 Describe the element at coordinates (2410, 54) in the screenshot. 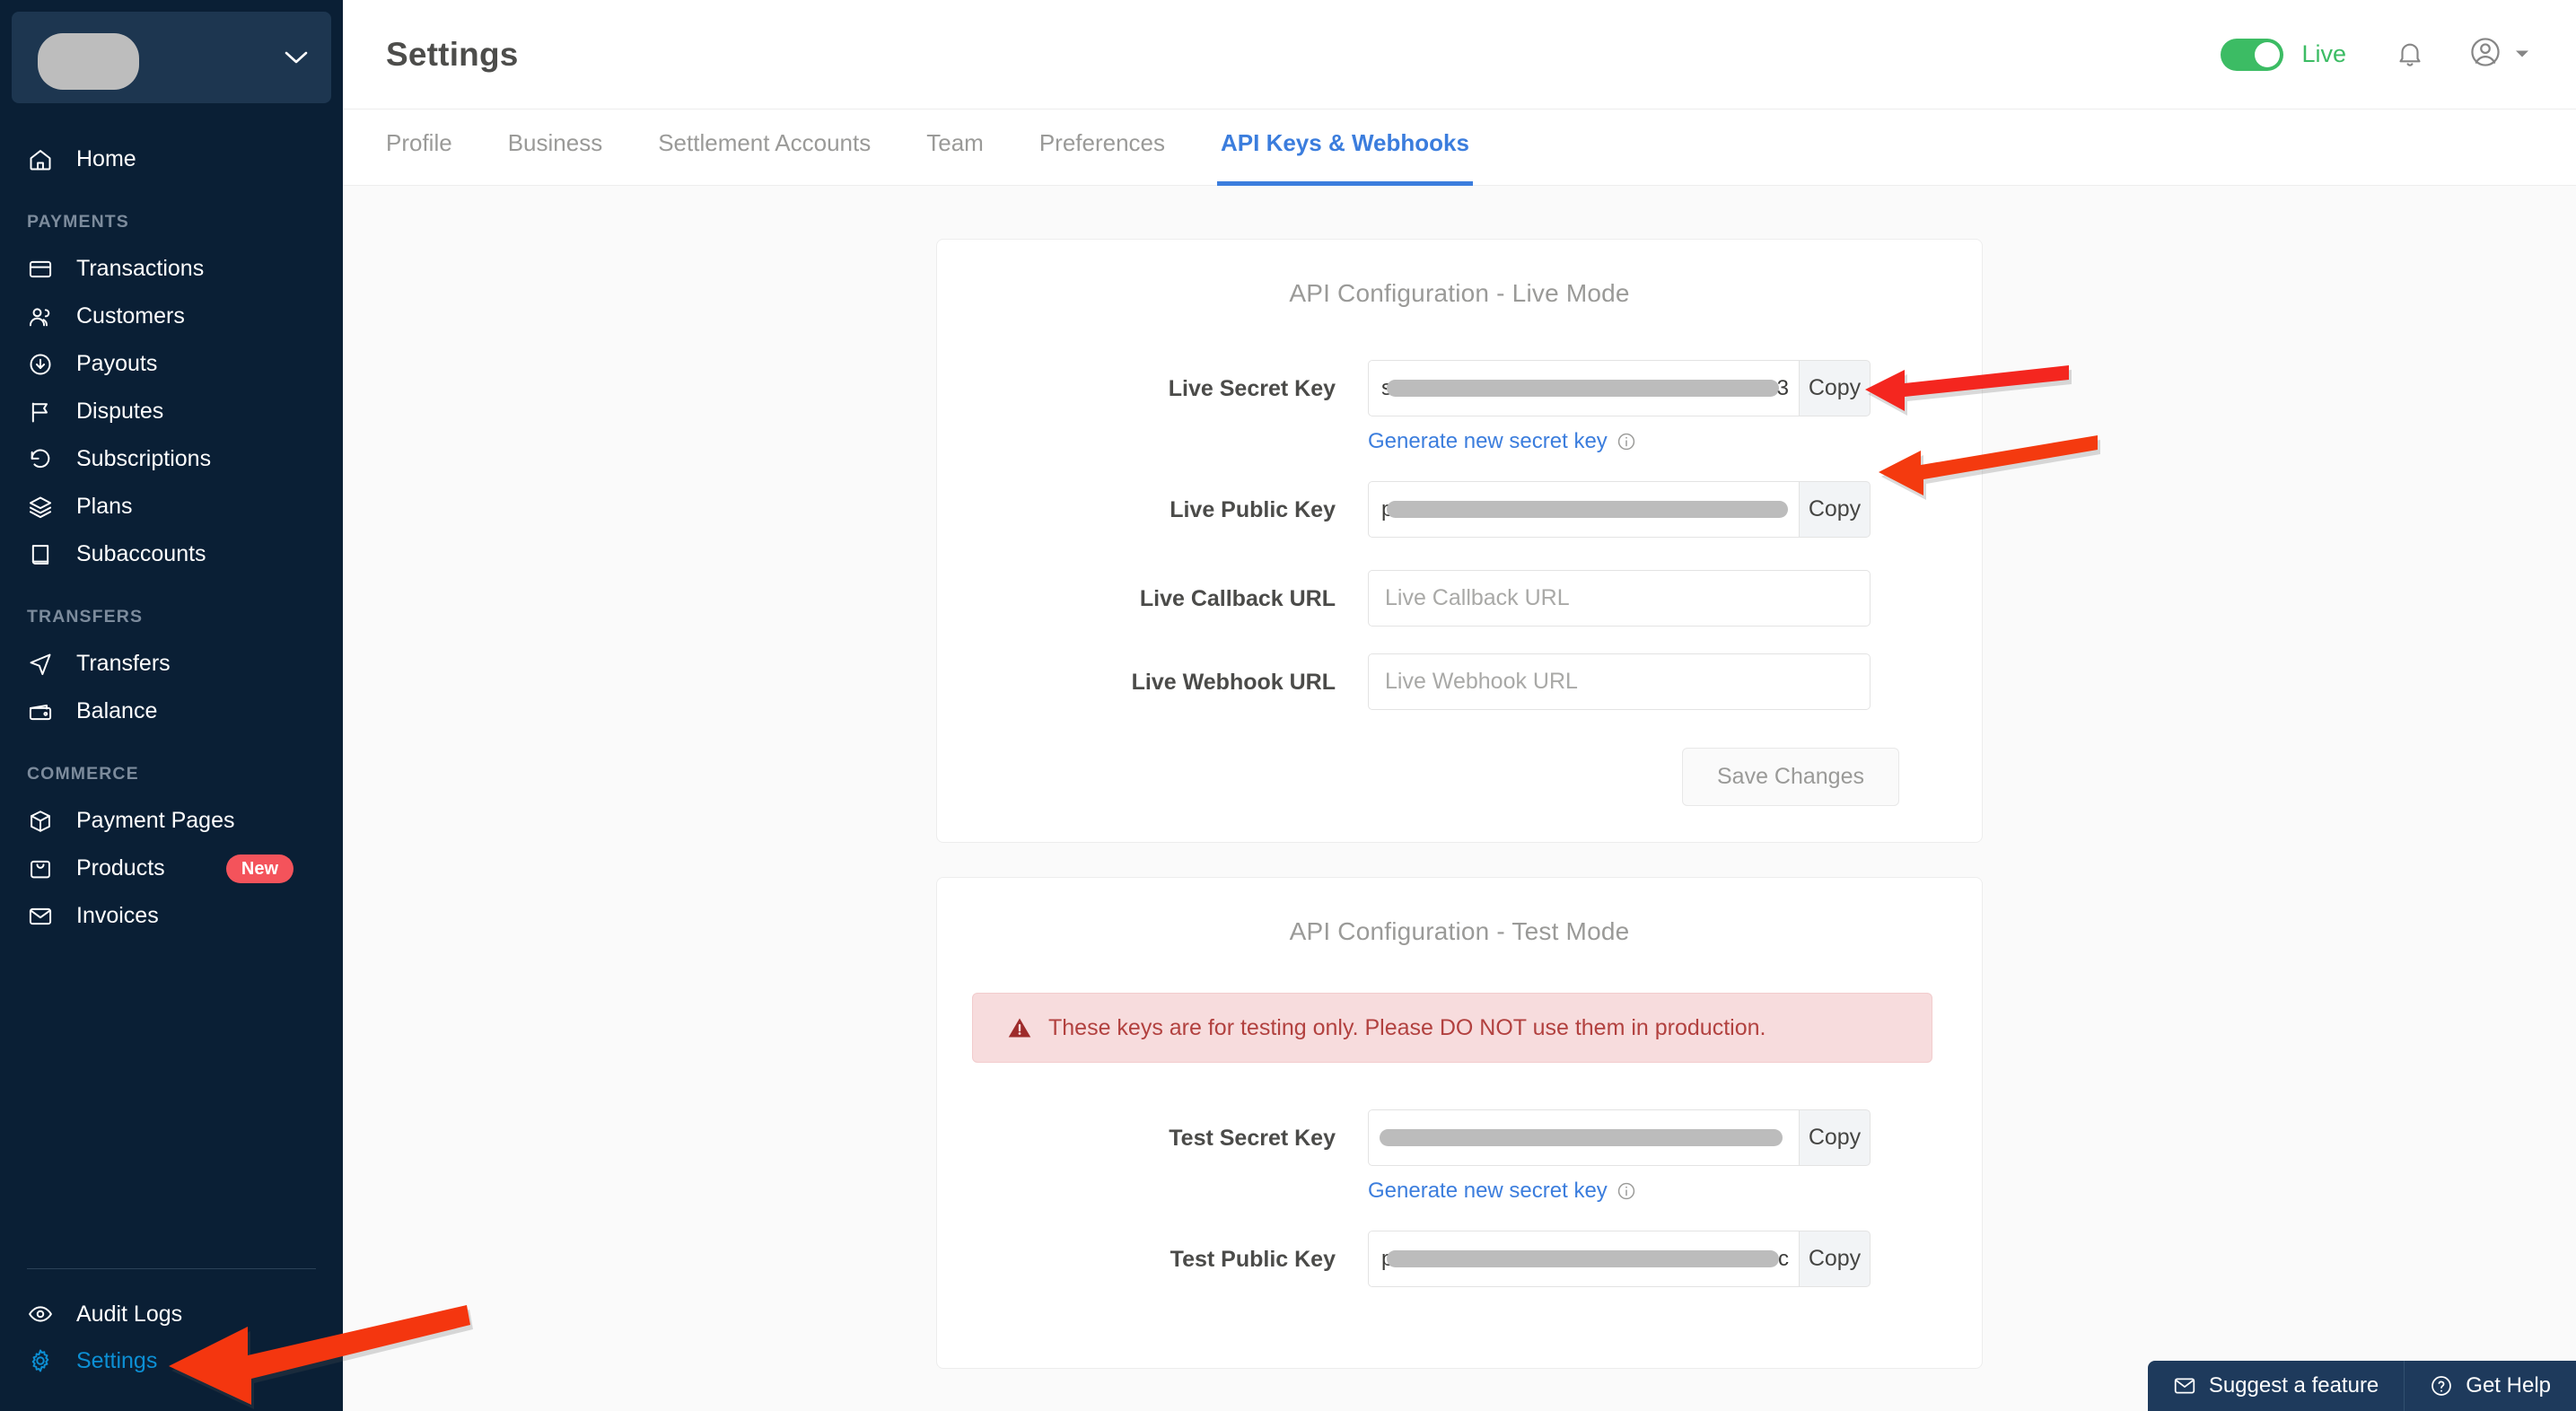

I see `bell-icon` at that location.